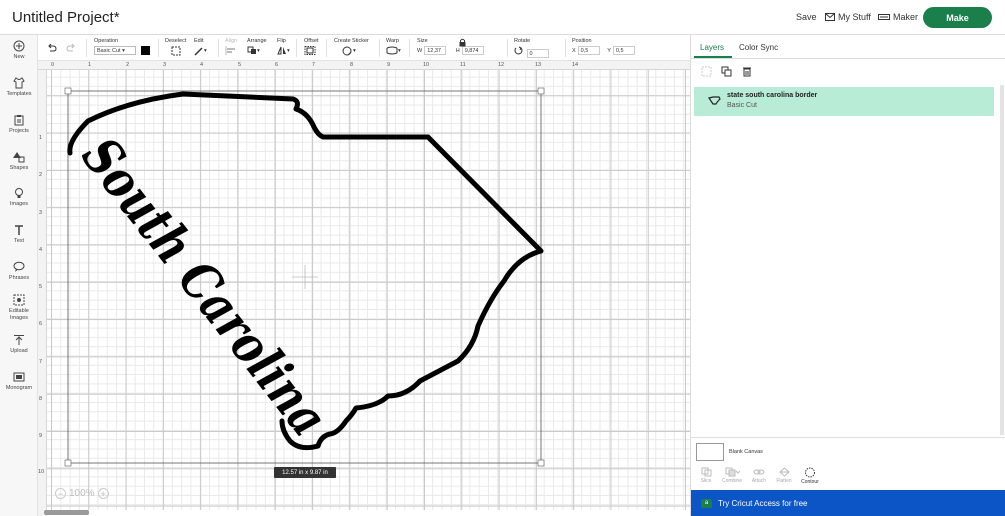  I want to click on sidebar-item-upload: Upload, so click(19, 344).